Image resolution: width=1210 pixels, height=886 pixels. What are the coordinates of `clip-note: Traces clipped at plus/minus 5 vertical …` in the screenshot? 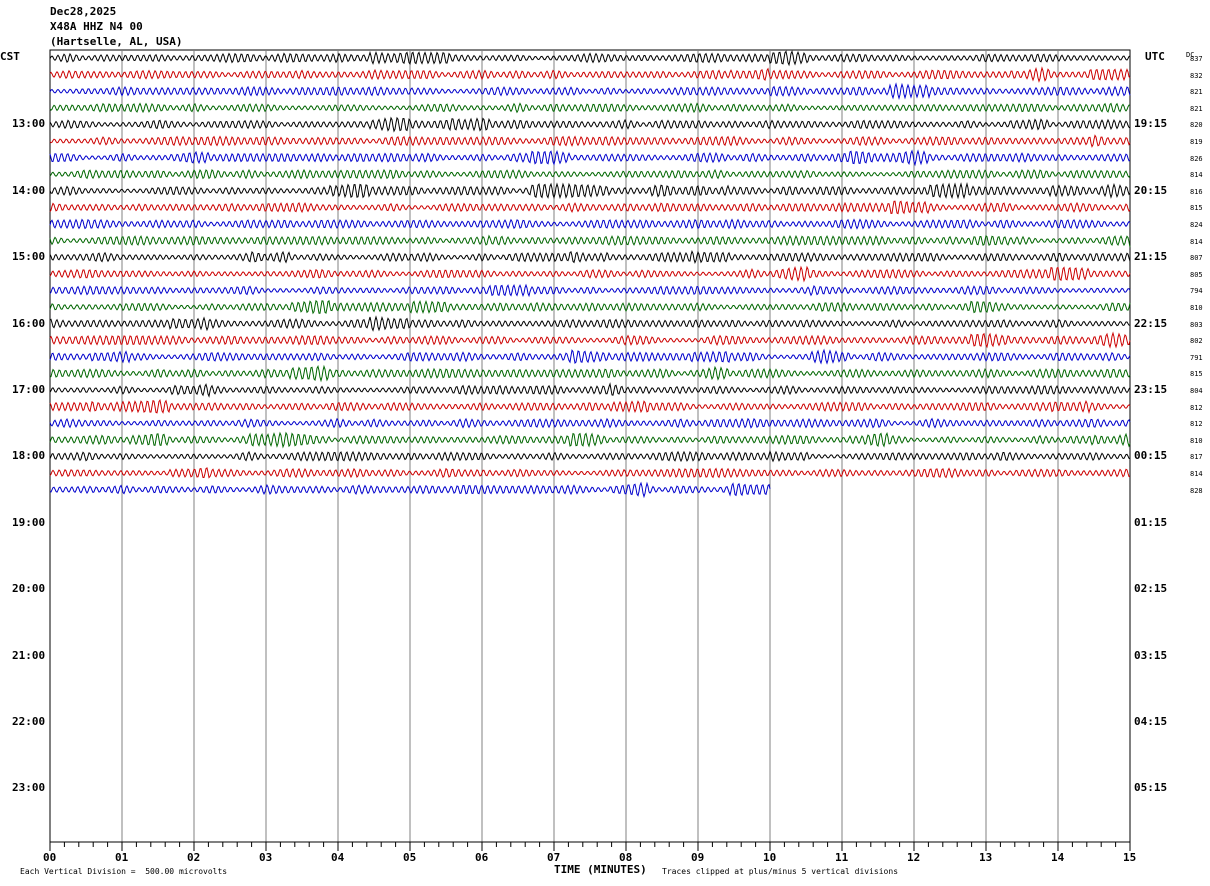 It's located at (780, 871).